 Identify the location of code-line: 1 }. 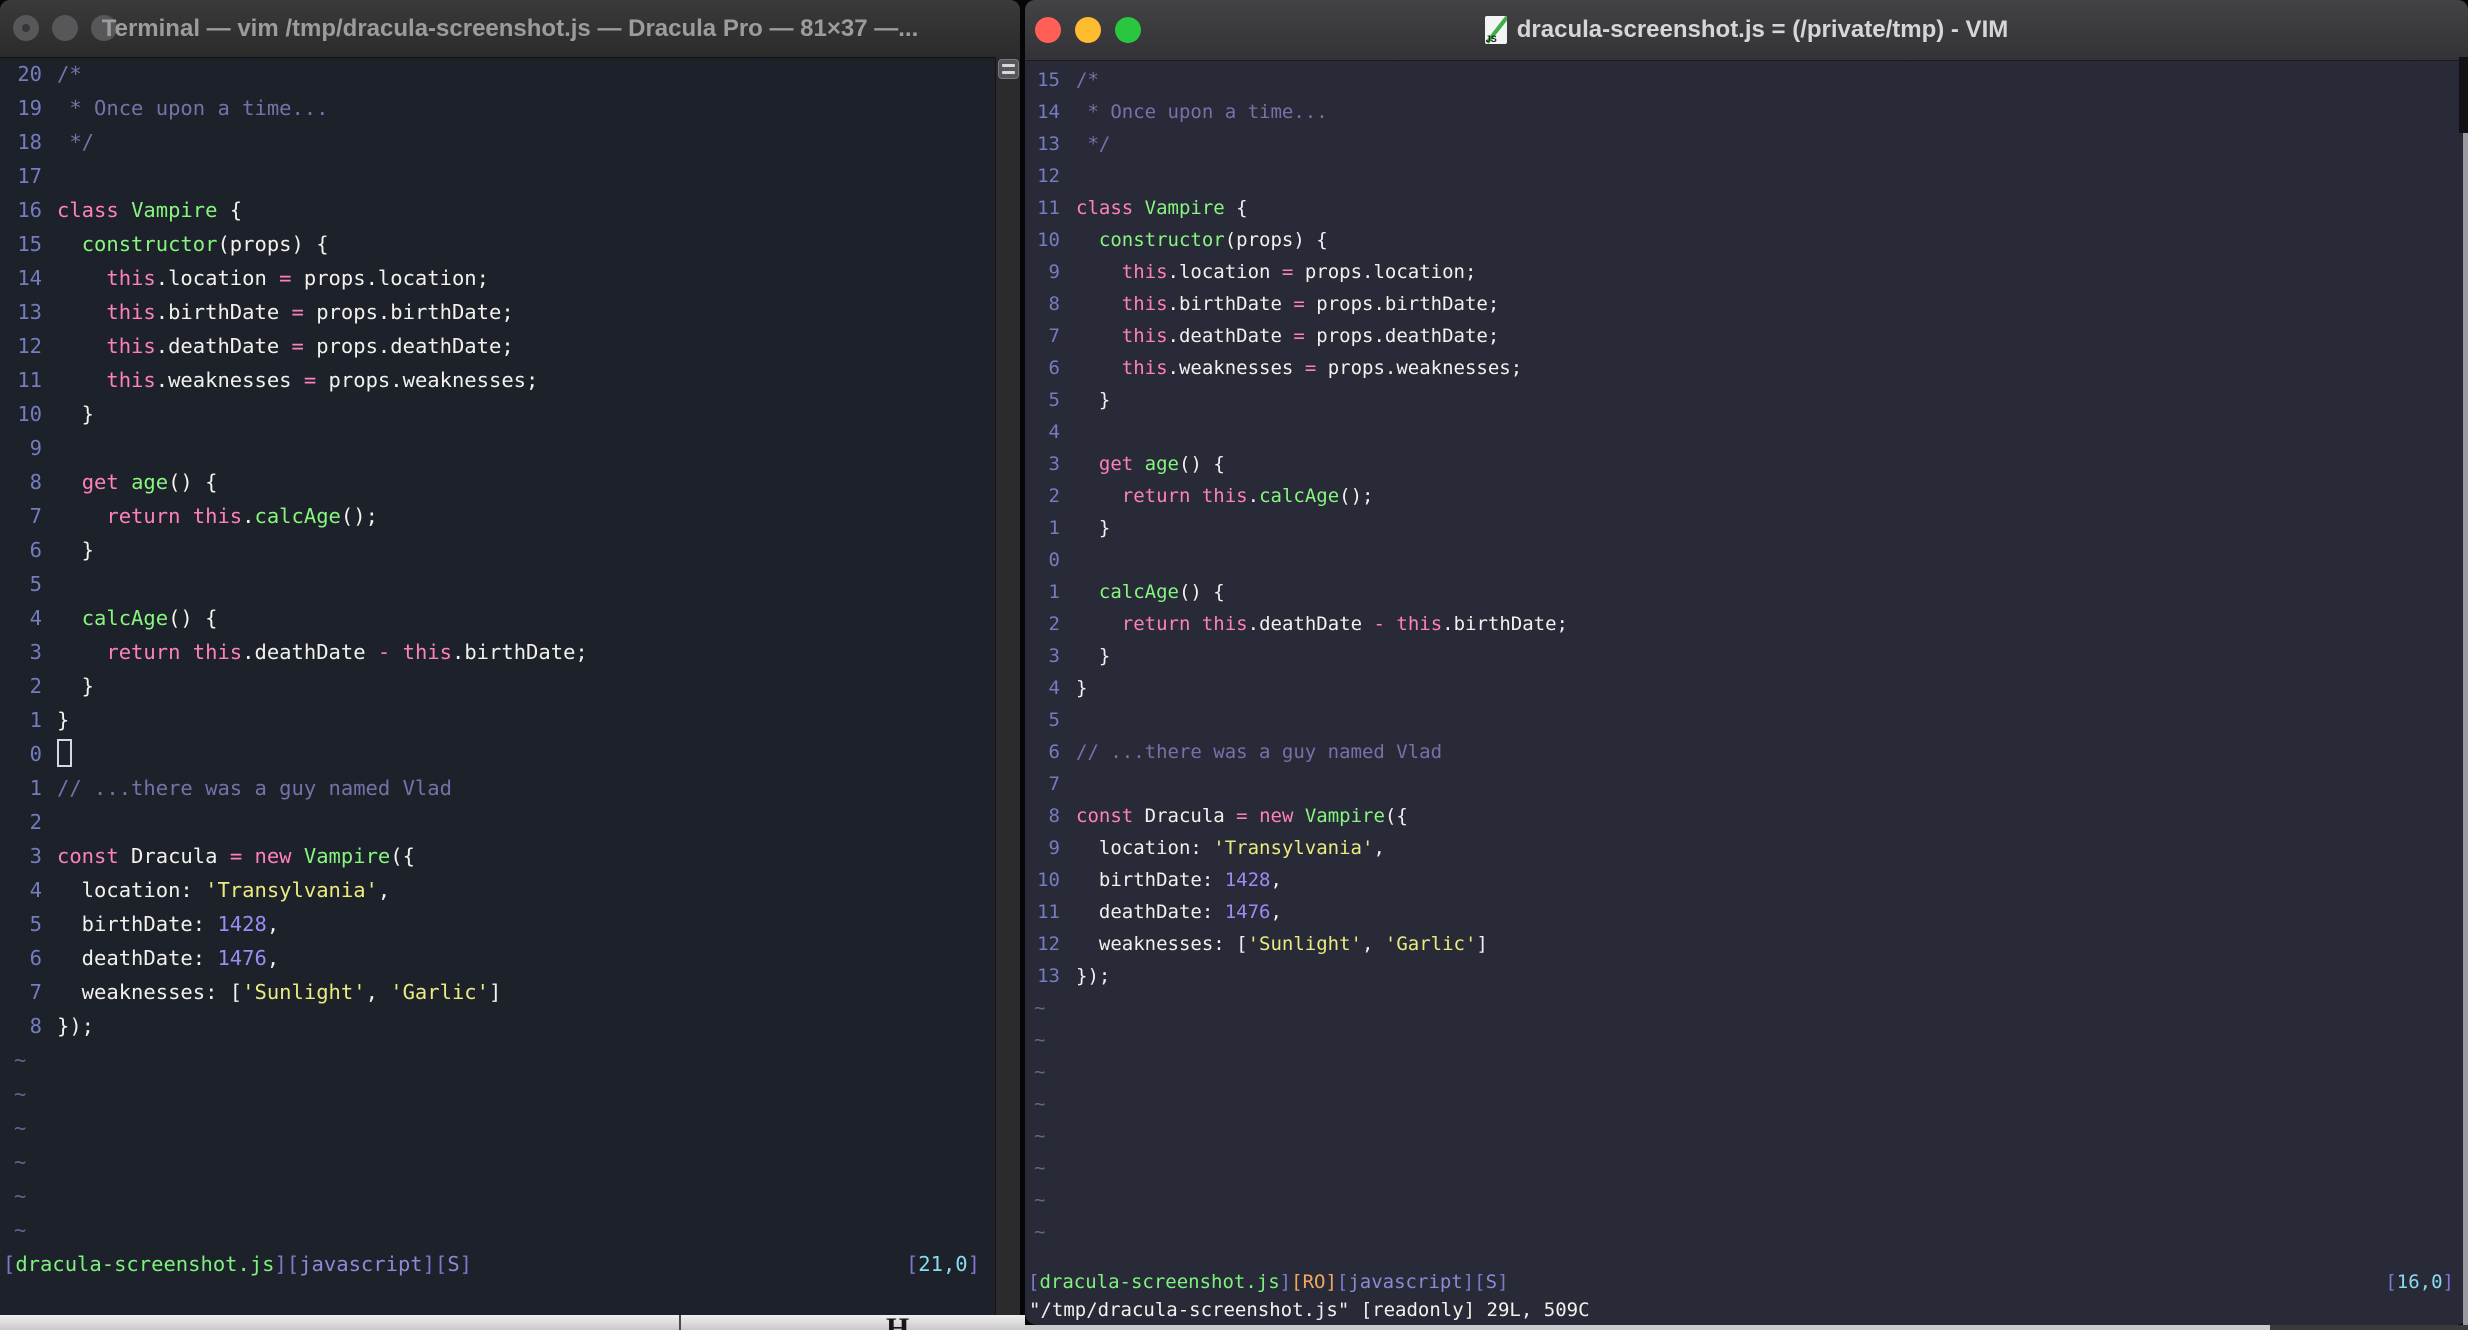
(1746, 528).